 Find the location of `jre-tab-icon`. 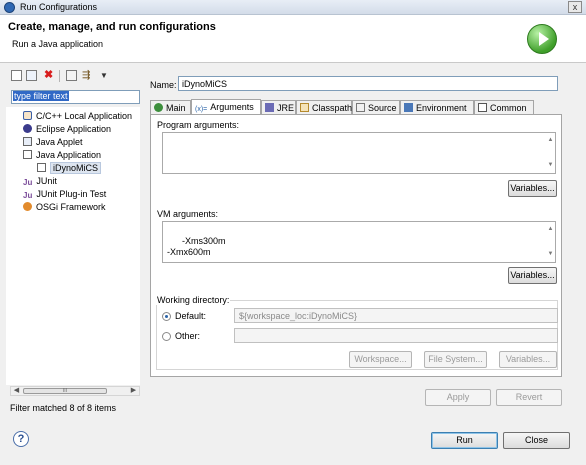

jre-tab-icon is located at coordinates (269, 107).